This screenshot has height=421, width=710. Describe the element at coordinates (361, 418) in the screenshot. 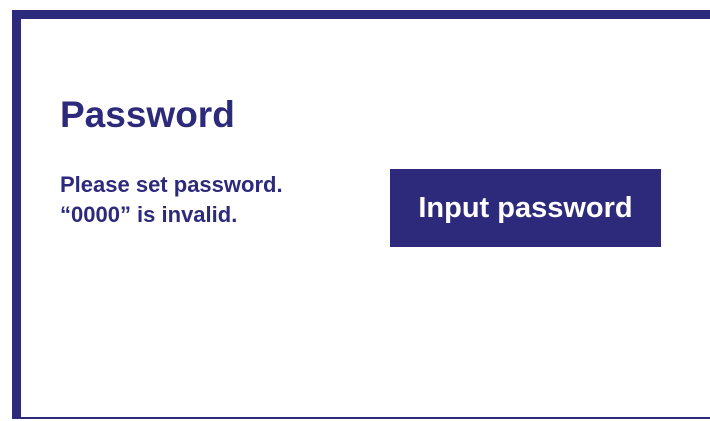

I see `dialog-border-bottom` at that location.